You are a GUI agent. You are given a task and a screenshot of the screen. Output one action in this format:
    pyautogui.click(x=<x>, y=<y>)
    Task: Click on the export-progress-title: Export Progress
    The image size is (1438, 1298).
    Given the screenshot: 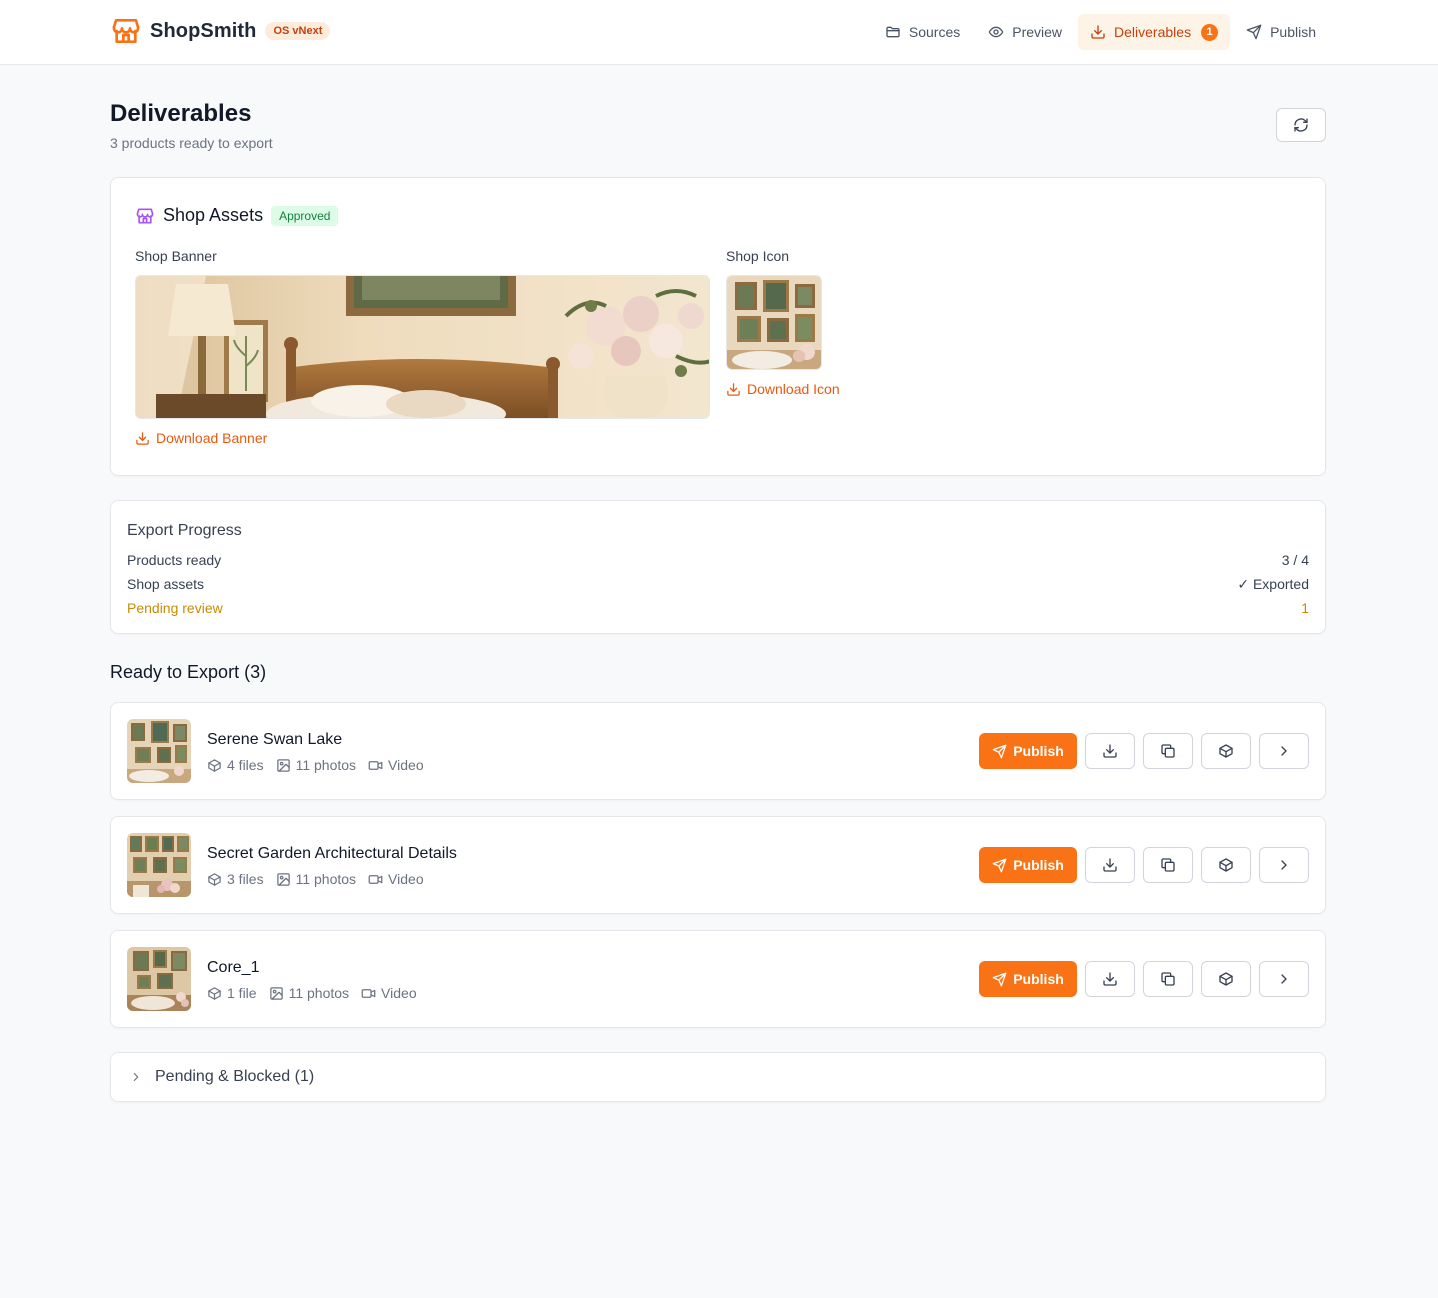 What is the action you would take?
    pyautogui.click(x=184, y=530)
    